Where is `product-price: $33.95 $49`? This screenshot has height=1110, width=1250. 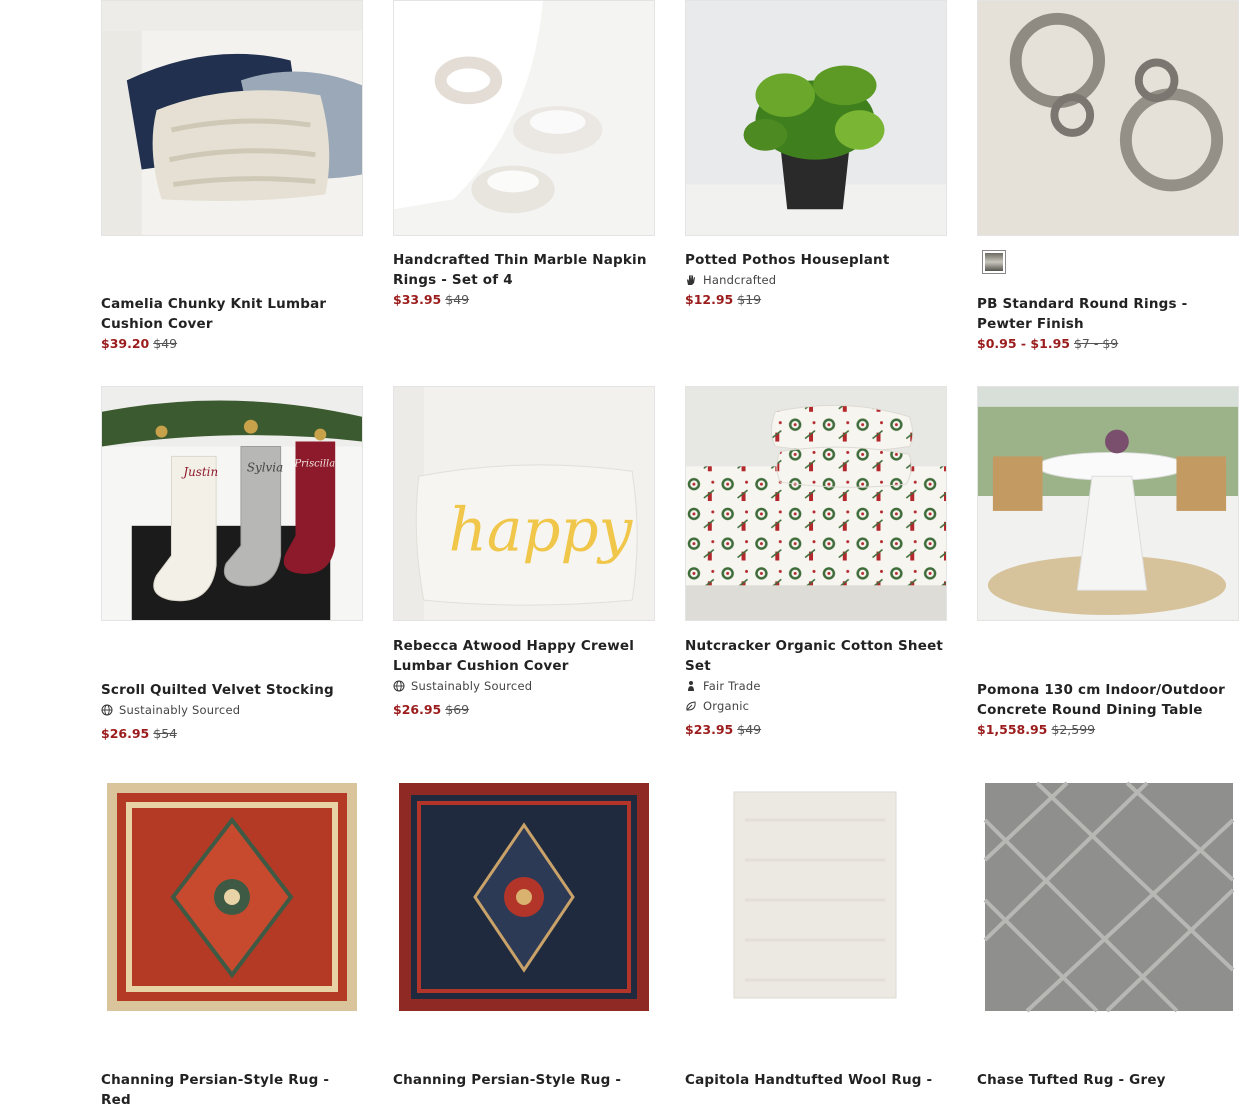 product-price: $33.95 $49 is located at coordinates (431, 299).